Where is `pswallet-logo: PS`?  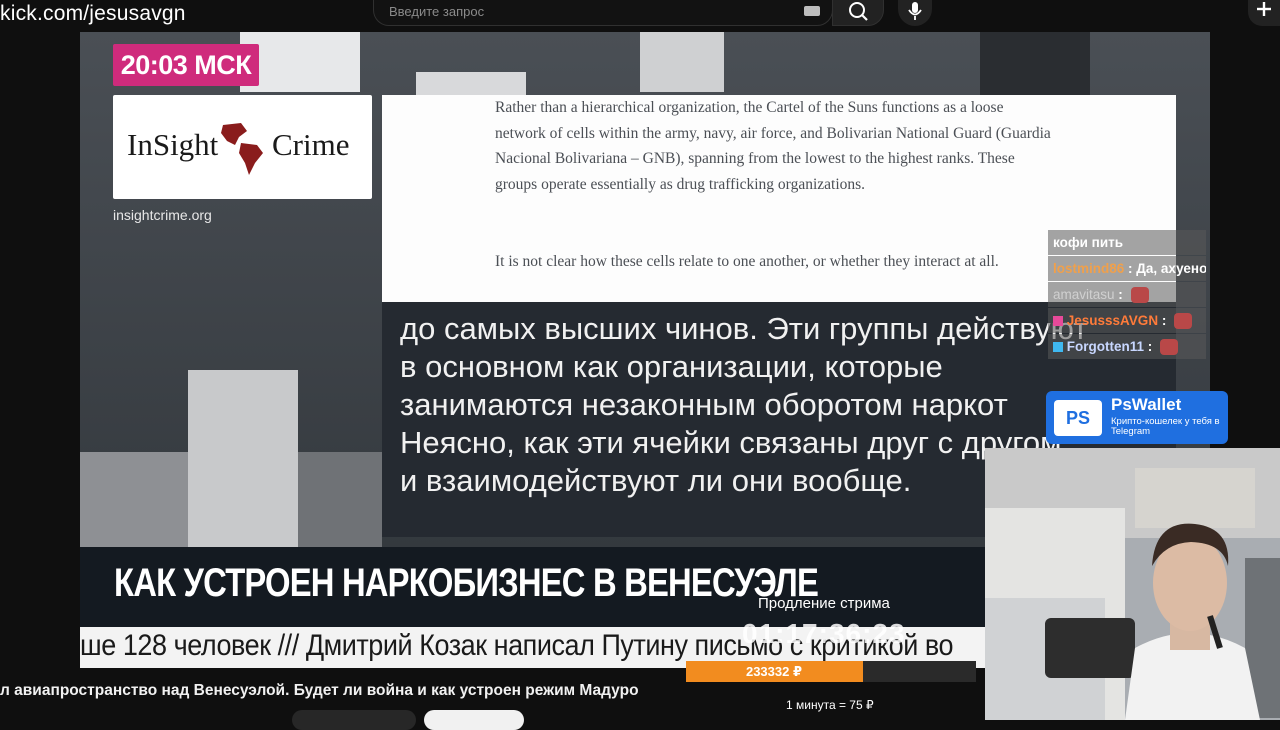
pswallet-logo: PS is located at coordinates (1078, 418).